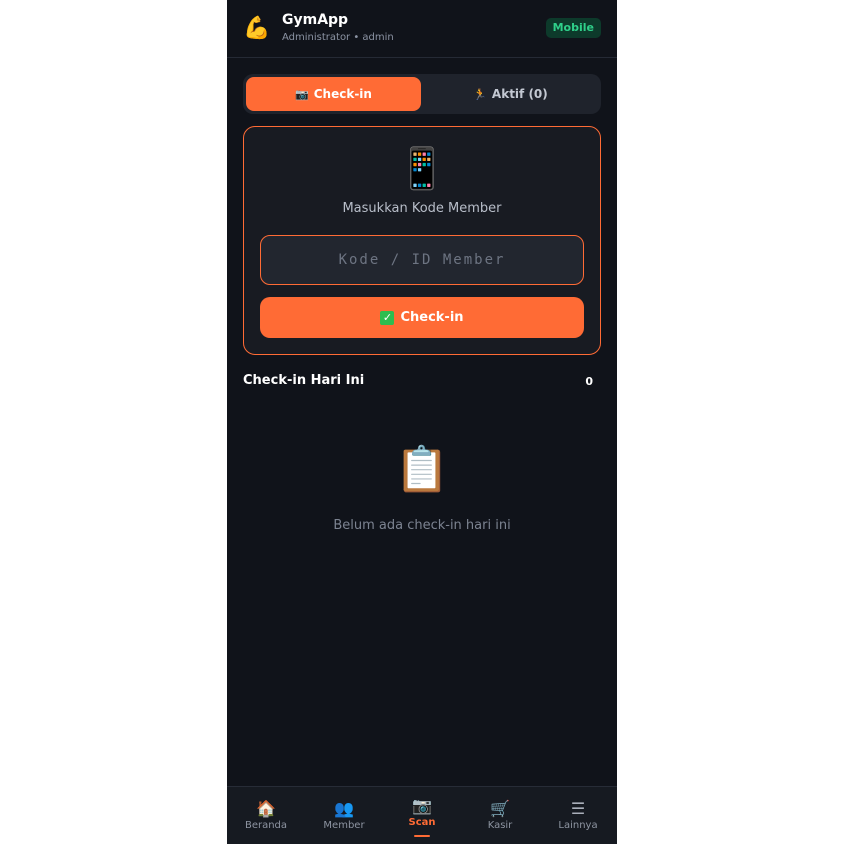 This screenshot has height=844, width=844. I want to click on tab-active-label: Aktif (0), so click(519, 94).